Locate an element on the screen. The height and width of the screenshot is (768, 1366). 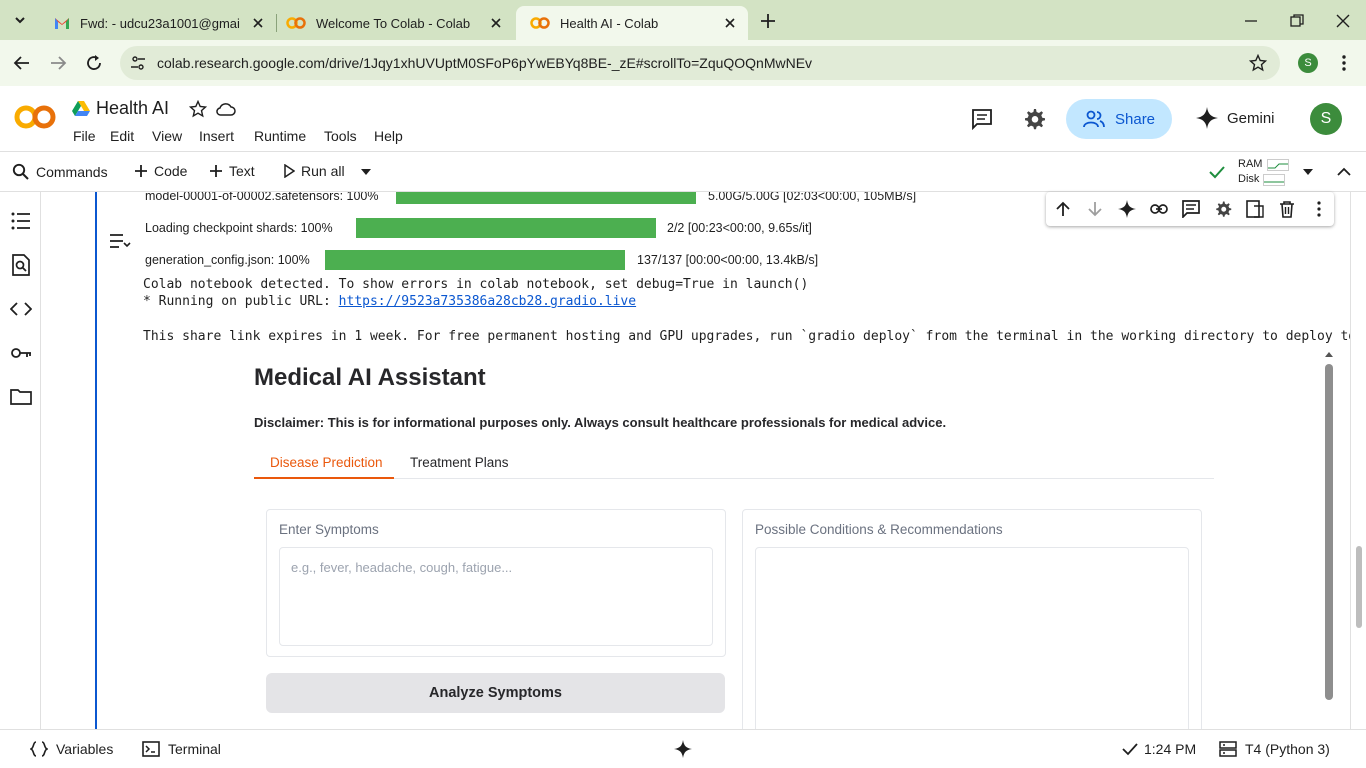
tab-treatment-plans: Treatment Plans is located at coordinates (459, 462).